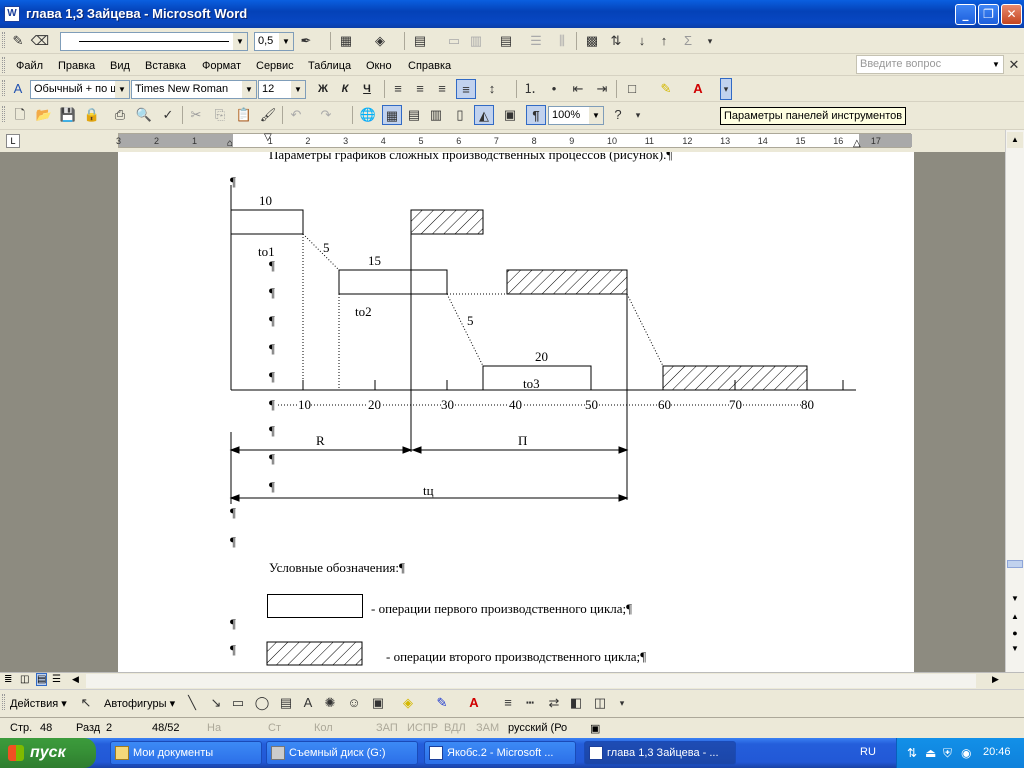  I want to click on autosum-icon: Σ, so click(688, 41).